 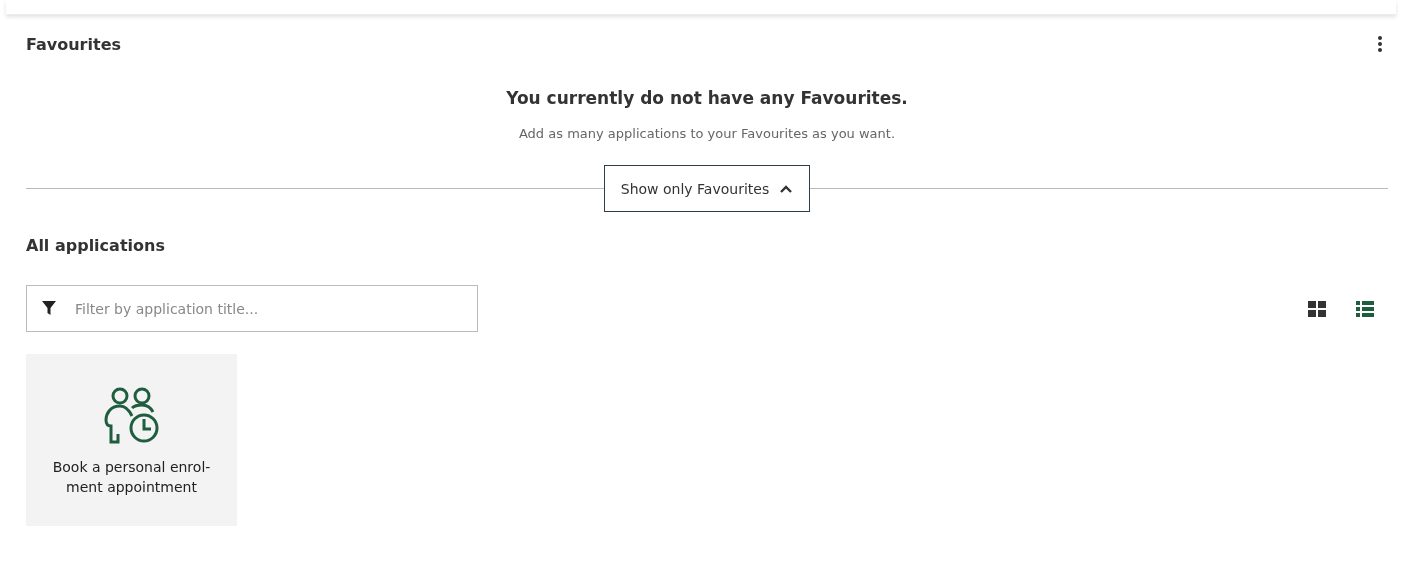 I want to click on application-title: Book a personal enrol-ment appointment, so click(x=131, y=477).